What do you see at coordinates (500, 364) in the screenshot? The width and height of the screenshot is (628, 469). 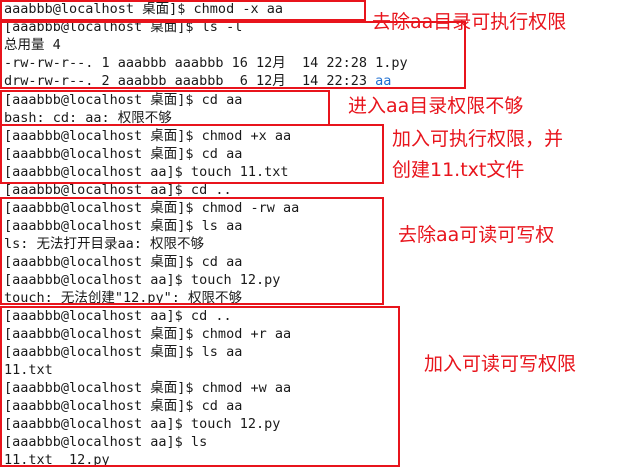 I see `annotation-add-rw: 加入可读可写权限` at bounding box center [500, 364].